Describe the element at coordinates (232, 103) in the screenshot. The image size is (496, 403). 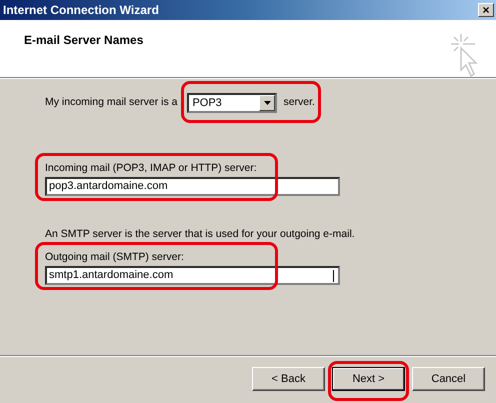
I see `server-type-dropdown: POP3` at that location.